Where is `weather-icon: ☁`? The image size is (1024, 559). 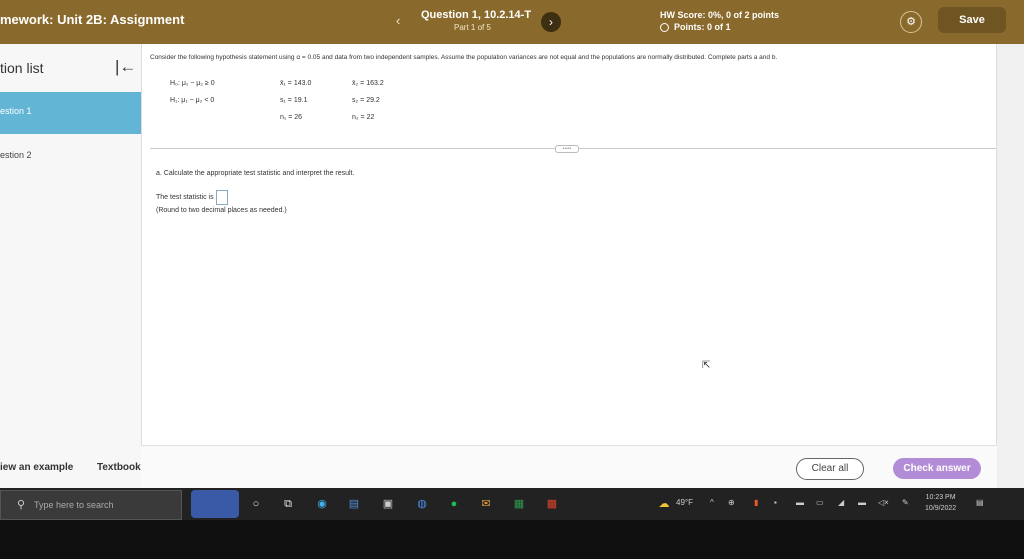 weather-icon: ☁ is located at coordinates (664, 504).